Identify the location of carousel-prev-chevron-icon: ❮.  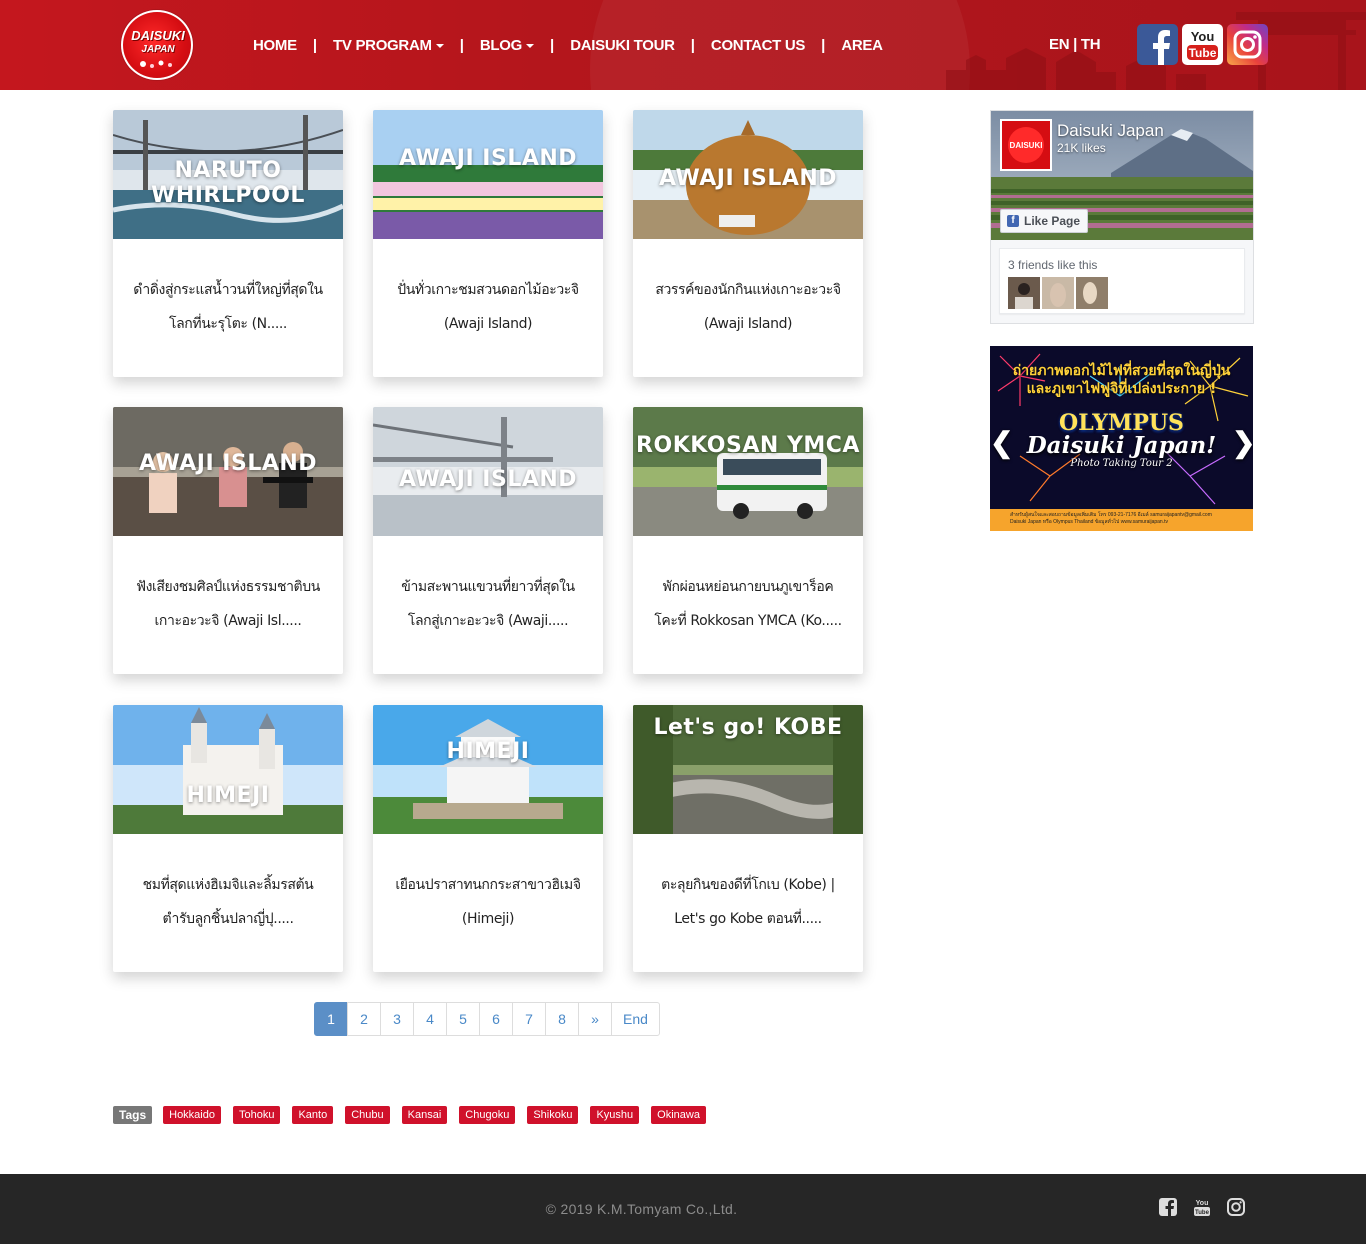
(1001, 442).